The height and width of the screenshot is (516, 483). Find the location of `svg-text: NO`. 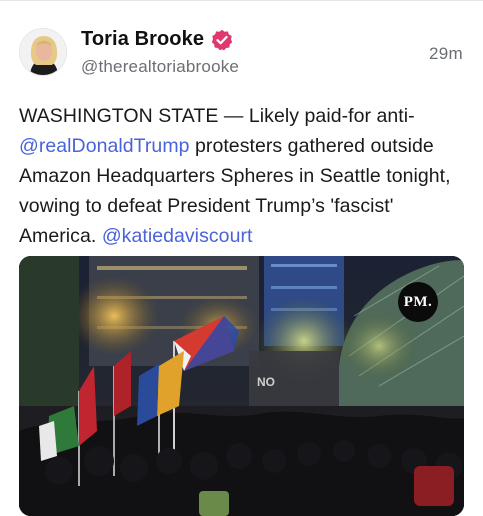

svg-text: NO is located at coordinates (266, 382).